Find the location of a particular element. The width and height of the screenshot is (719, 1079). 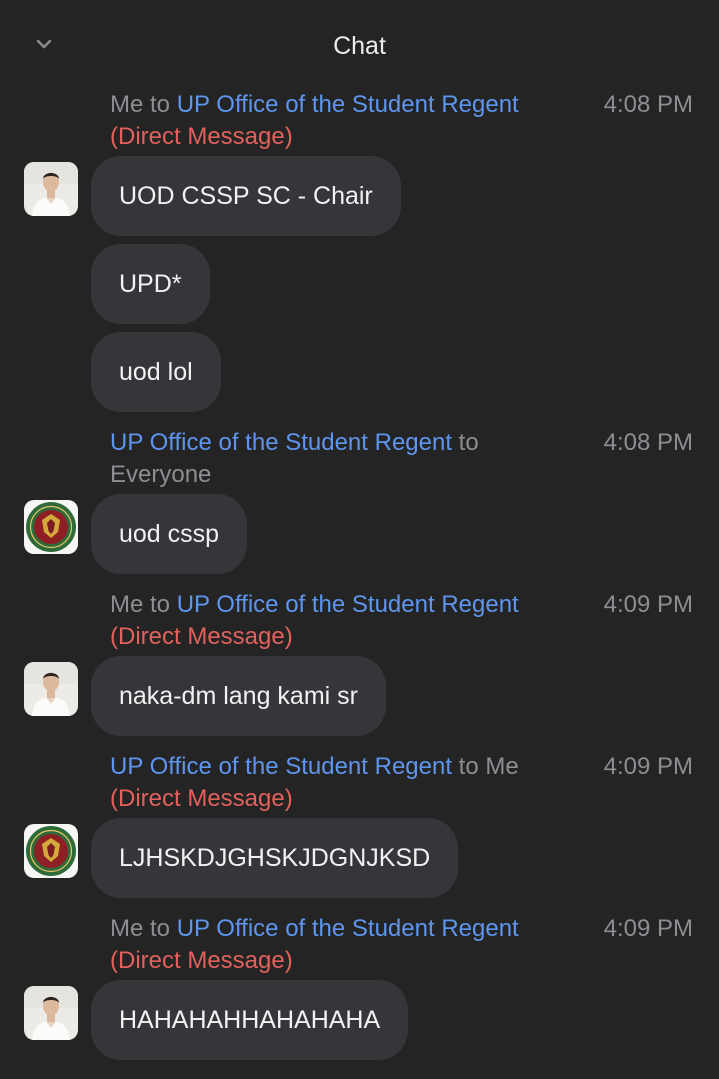

message-bubble: uod cssp is located at coordinates (169, 534).